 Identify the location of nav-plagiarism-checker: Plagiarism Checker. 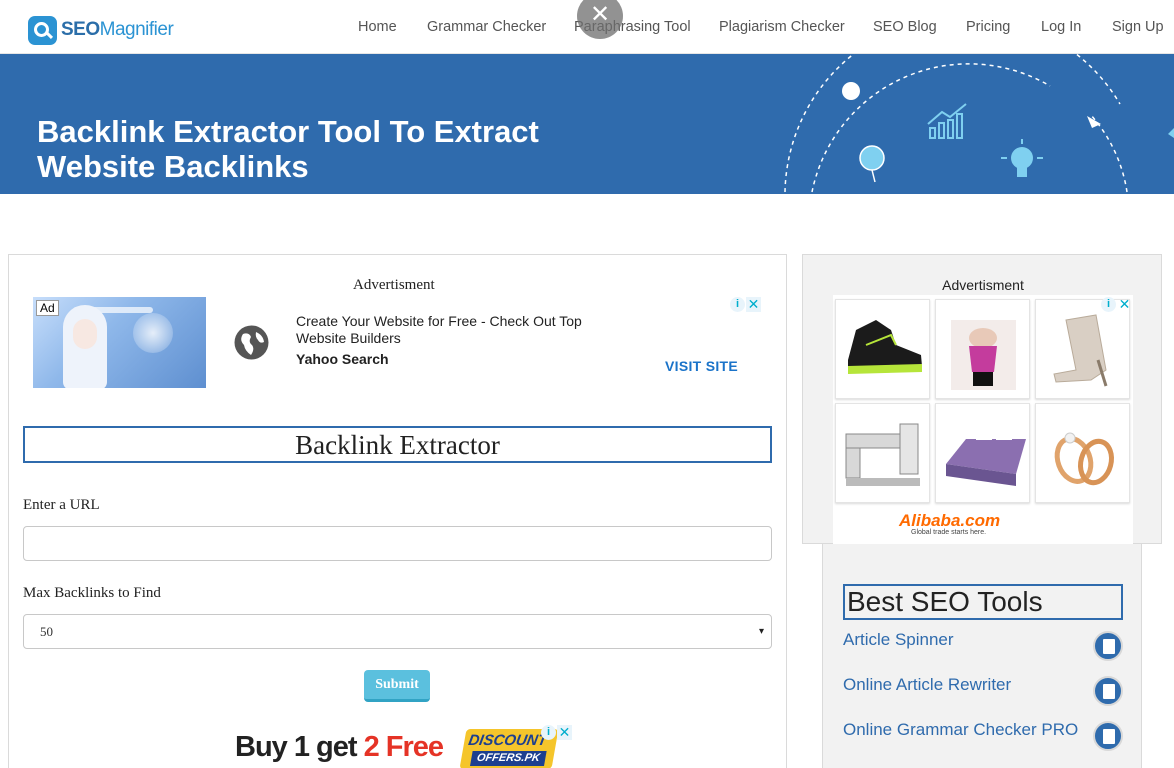
(782, 27).